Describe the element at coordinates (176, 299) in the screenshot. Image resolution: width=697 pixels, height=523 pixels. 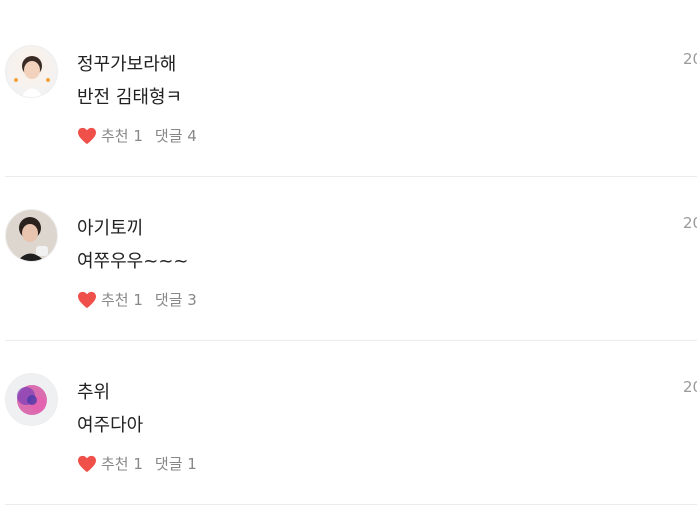
I see `reply-count: 댓글 3` at that location.